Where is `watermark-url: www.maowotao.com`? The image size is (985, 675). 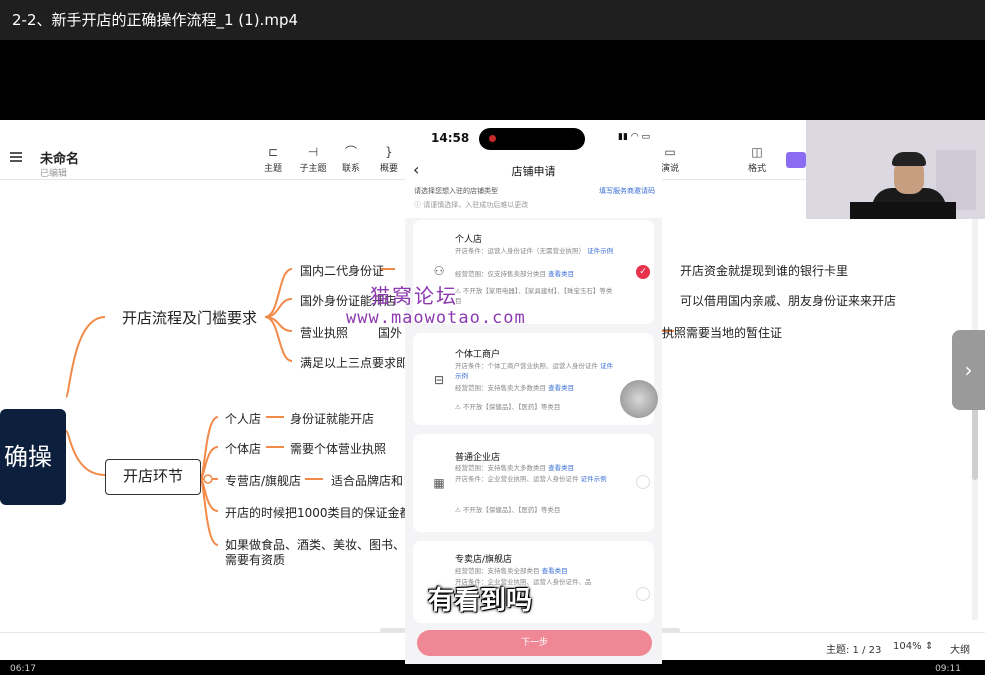 watermark-url: www.maowotao.com is located at coordinates (436, 318).